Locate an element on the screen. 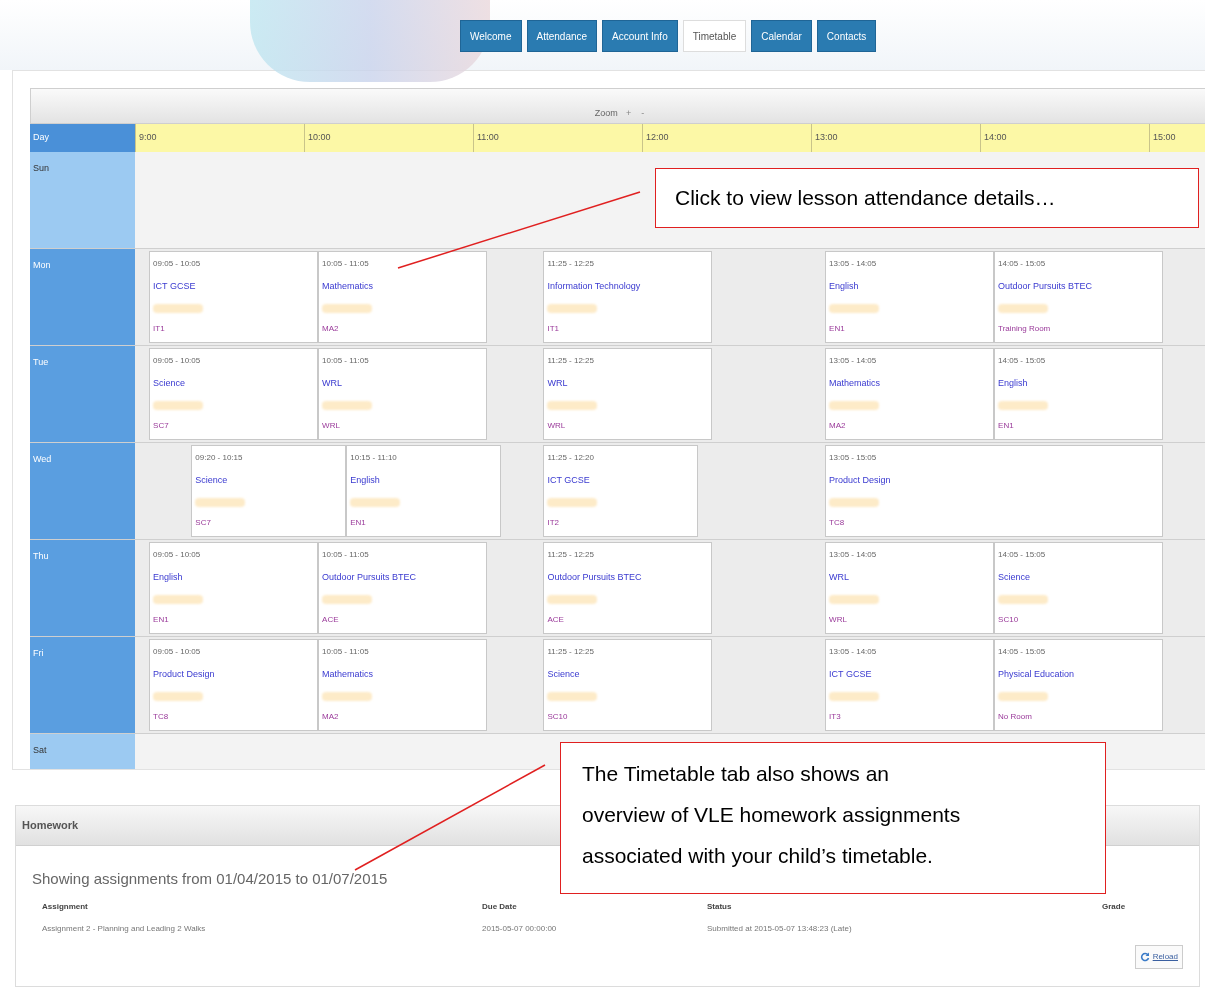  lesson-room: IT3 is located at coordinates (835, 716).